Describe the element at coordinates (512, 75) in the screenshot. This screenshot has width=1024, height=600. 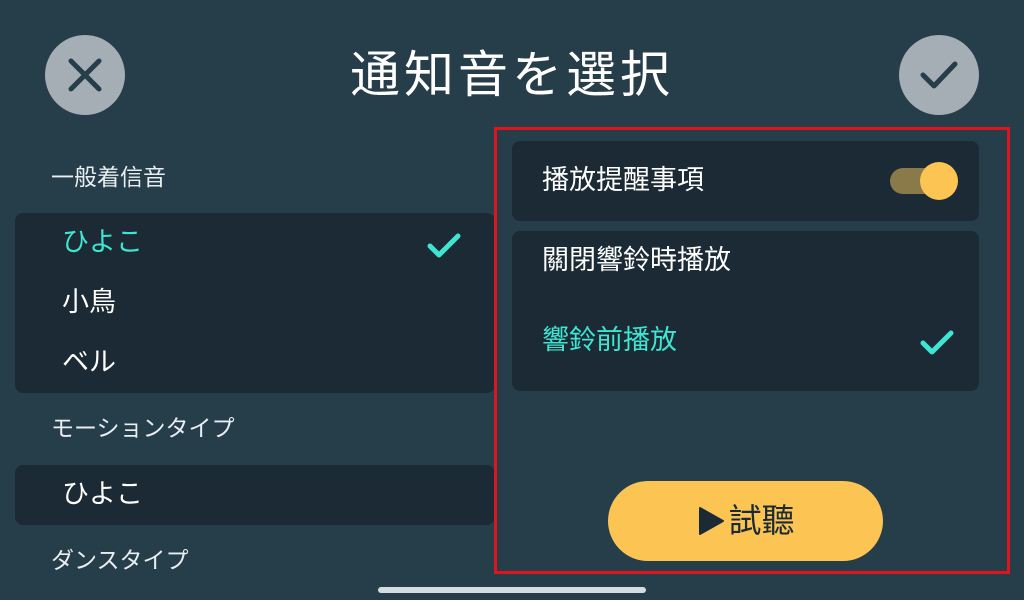
I see `page-title: 通知音を選択` at that location.